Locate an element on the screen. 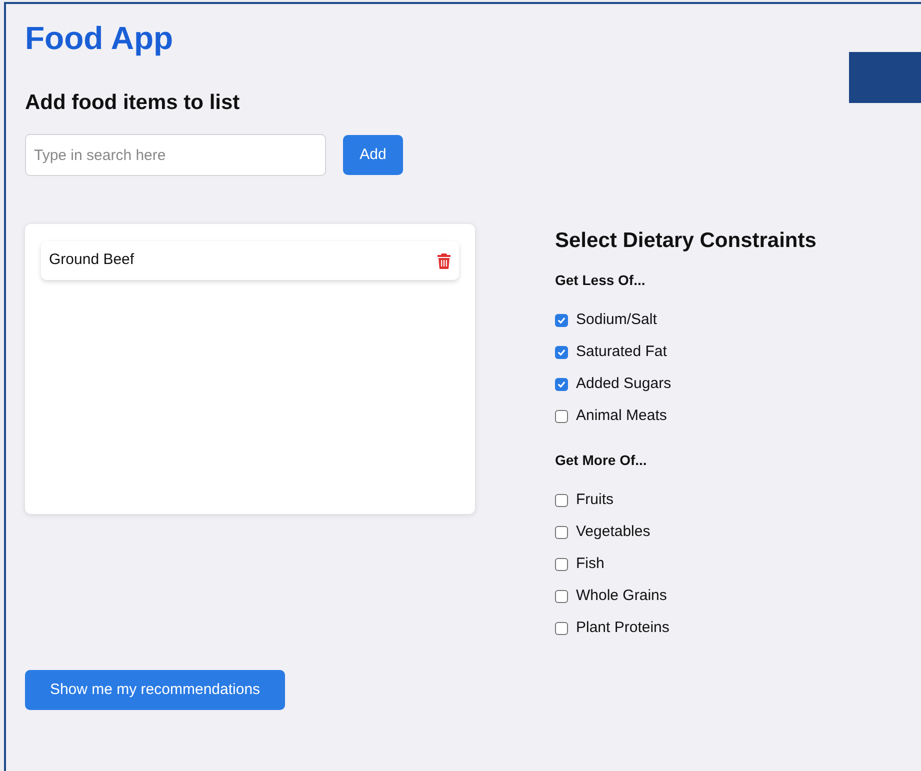 This screenshot has width=921, height=771. dietary-heading: Select Dietary Constraints is located at coordinates (685, 241).